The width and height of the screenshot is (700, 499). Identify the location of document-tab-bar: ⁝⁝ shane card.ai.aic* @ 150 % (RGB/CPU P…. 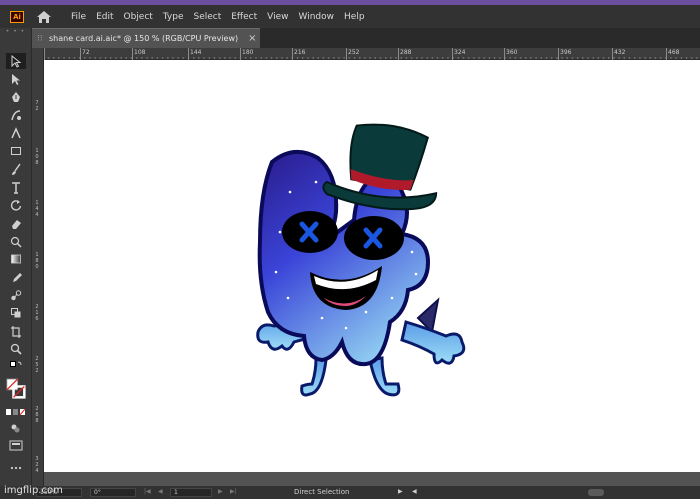
(366, 38).